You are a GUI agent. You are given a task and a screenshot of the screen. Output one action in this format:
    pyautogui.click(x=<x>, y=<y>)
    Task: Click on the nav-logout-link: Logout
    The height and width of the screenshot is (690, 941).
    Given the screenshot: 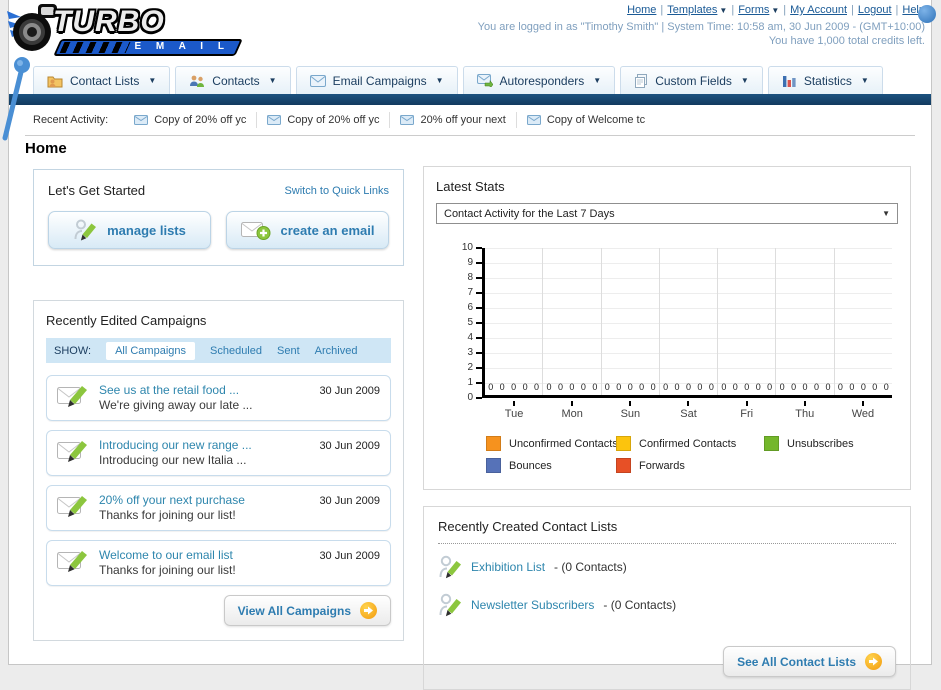 What is the action you would take?
    pyautogui.click(x=875, y=10)
    